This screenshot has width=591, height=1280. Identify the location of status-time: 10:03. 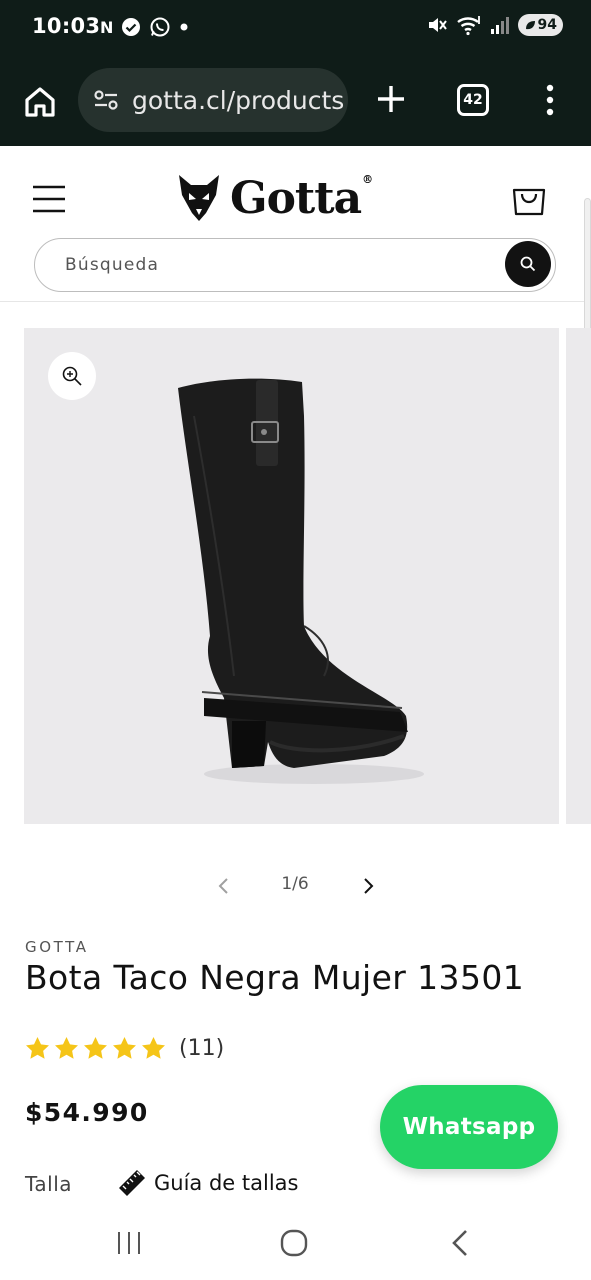
(66, 26).